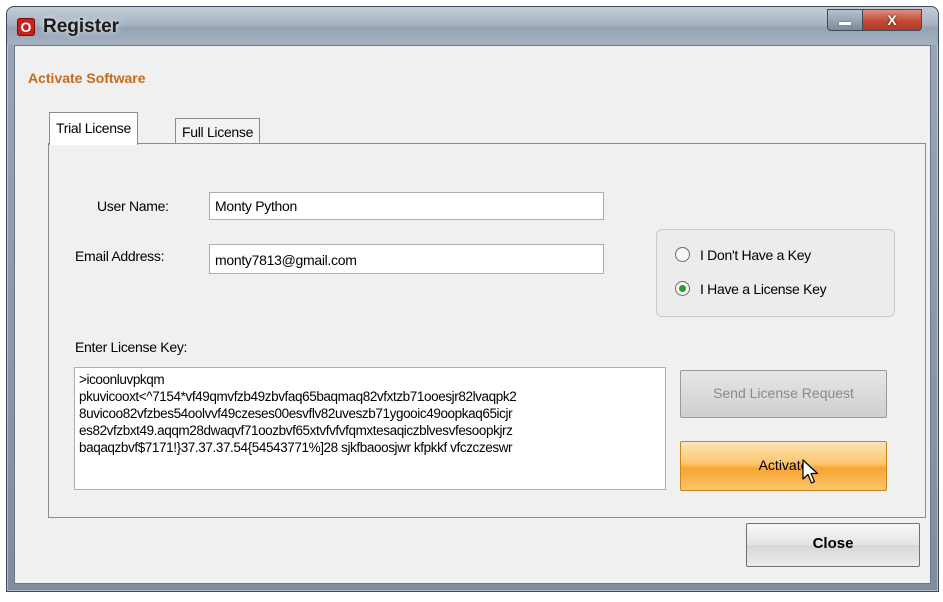 The height and width of the screenshot is (602, 943). What do you see at coordinates (93, 128) in the screenshot?
I see `tab-trial-license: Trial License` at bounding box center [93, 128].